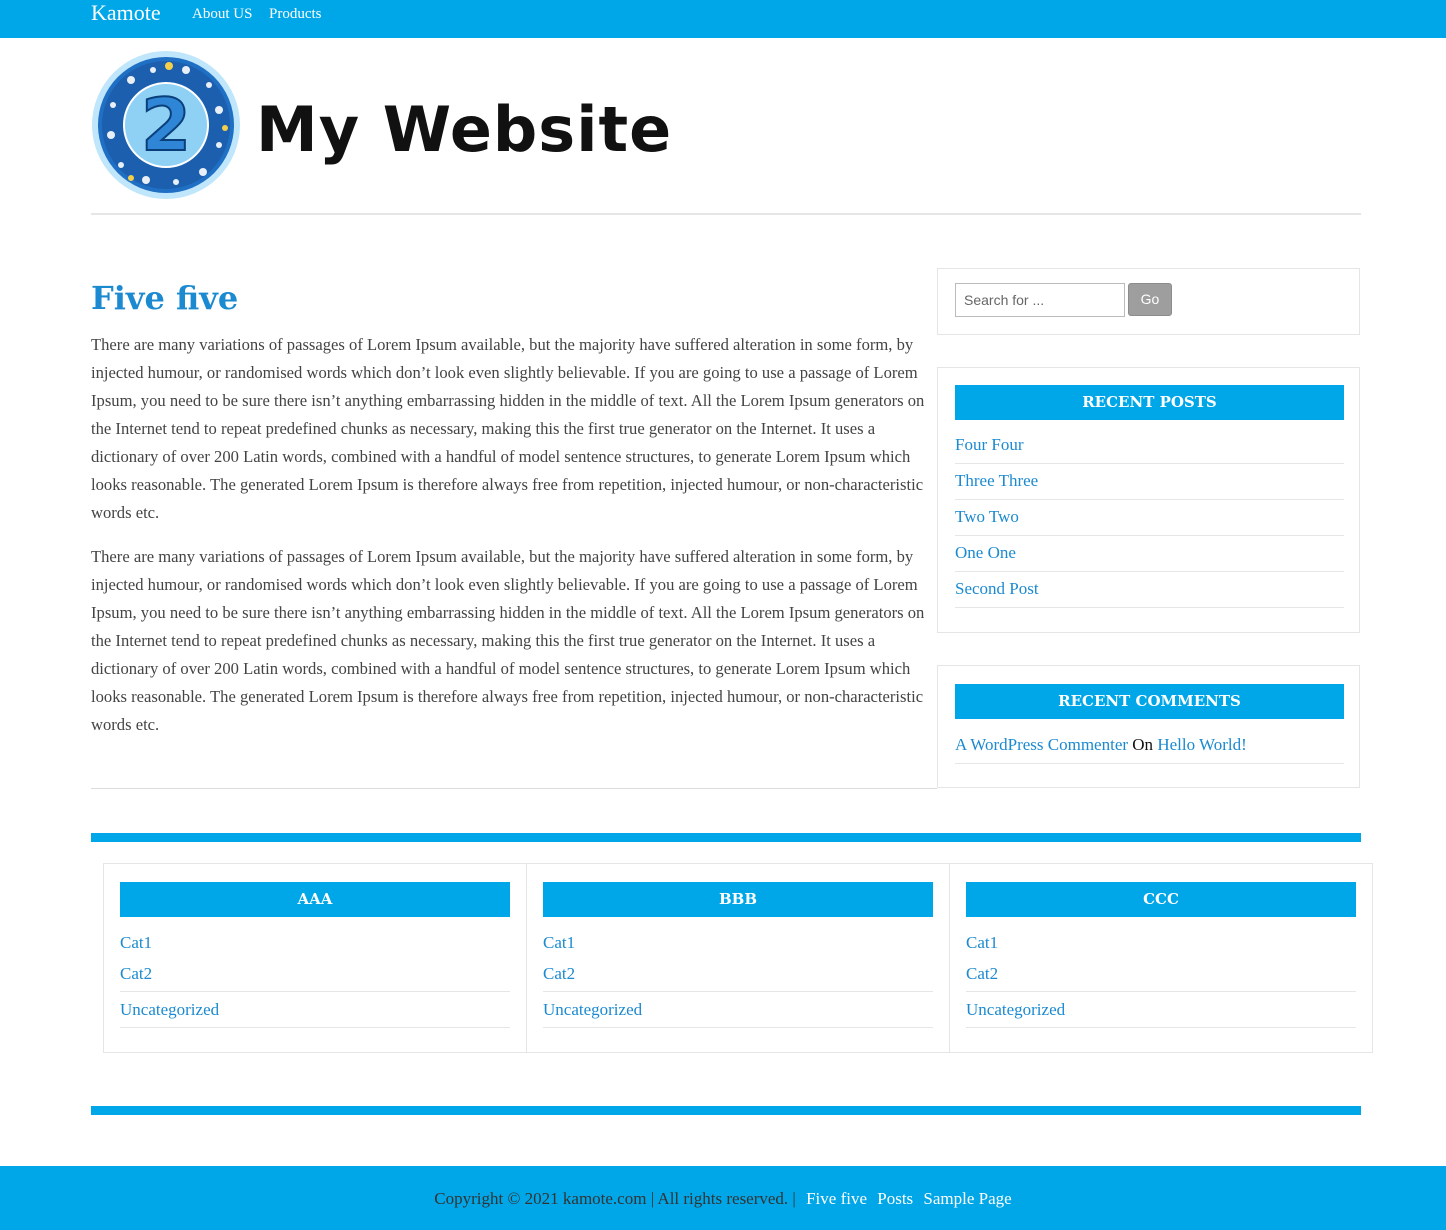 This screenshot has height=1230, width=1446. I want to click on list-item: Two Two, so click(1149, 518).